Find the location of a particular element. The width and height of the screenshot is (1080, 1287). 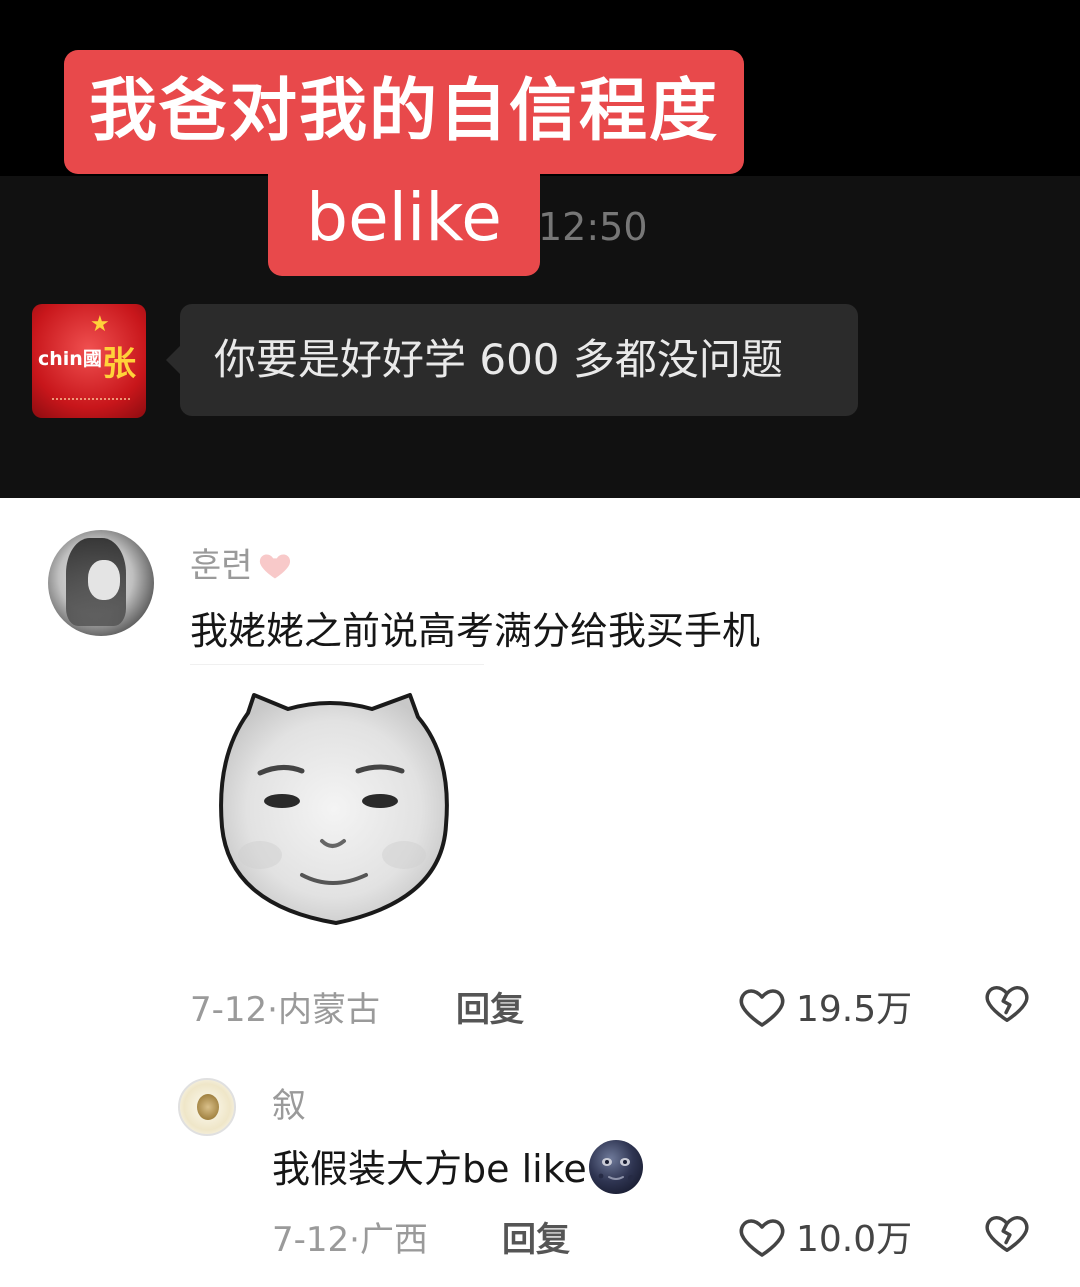

like-count: 19.5万 is located at coordinates (854, 1009).